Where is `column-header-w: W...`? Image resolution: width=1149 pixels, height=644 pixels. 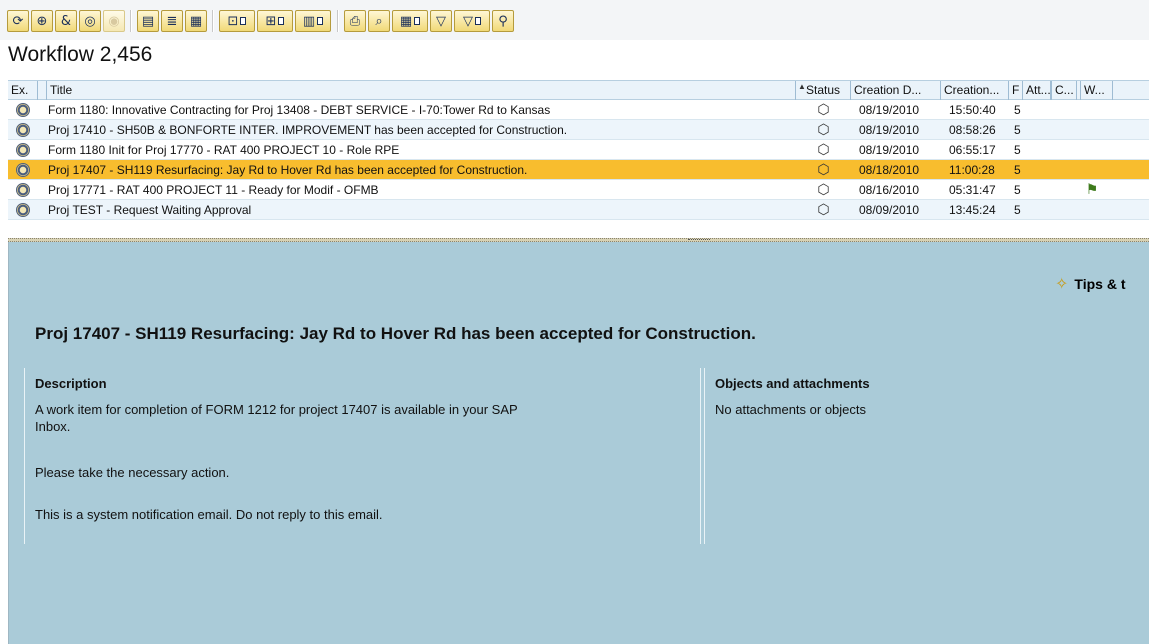 column-header-w: W... is located at coordinates (1096, 90).